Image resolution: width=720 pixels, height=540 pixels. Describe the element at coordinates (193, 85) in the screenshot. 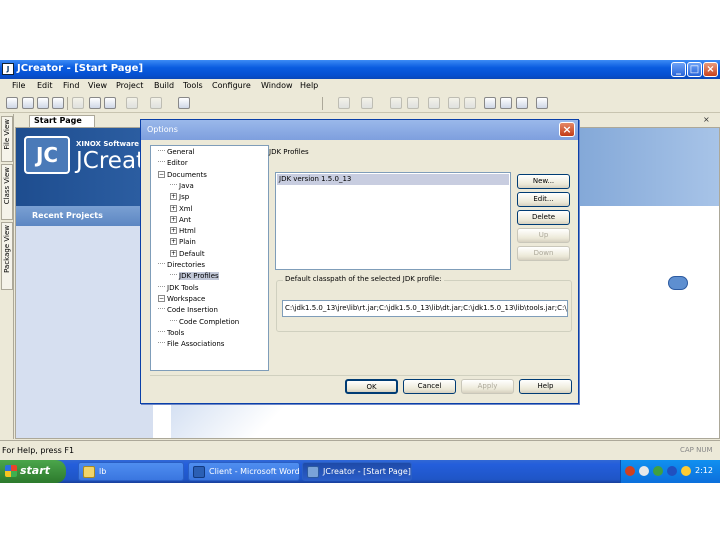

I see `menu-tools: Tools` at that location.